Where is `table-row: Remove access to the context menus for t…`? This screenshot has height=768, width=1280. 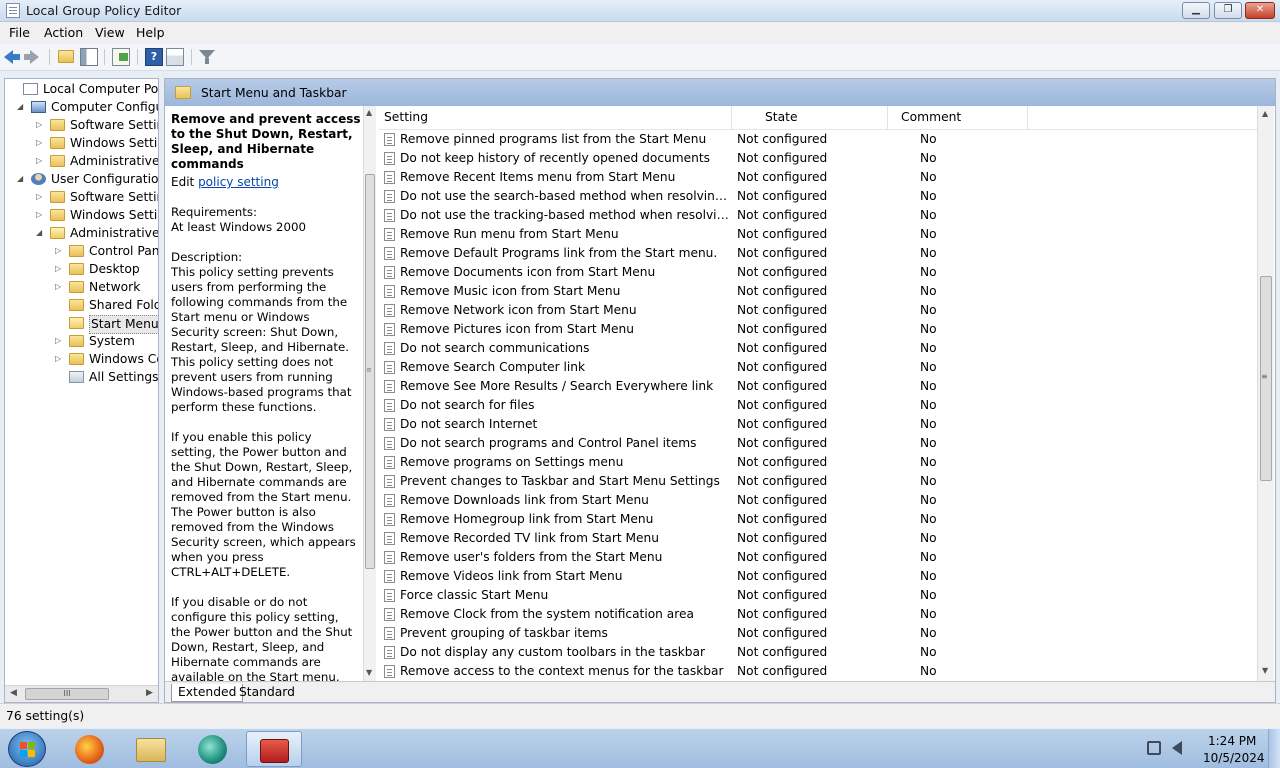
table-row: Remove access to the context menus for t… is located at coordinates (814, 671).